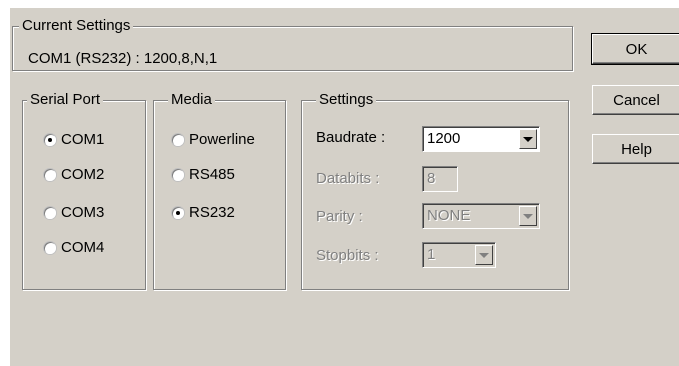 This screenshot has height=366, width=679. What do you see at coordinates (83, 139) in the screenshot?
I see `radio-com1-label: COM1` at bounding box center [83, 139].